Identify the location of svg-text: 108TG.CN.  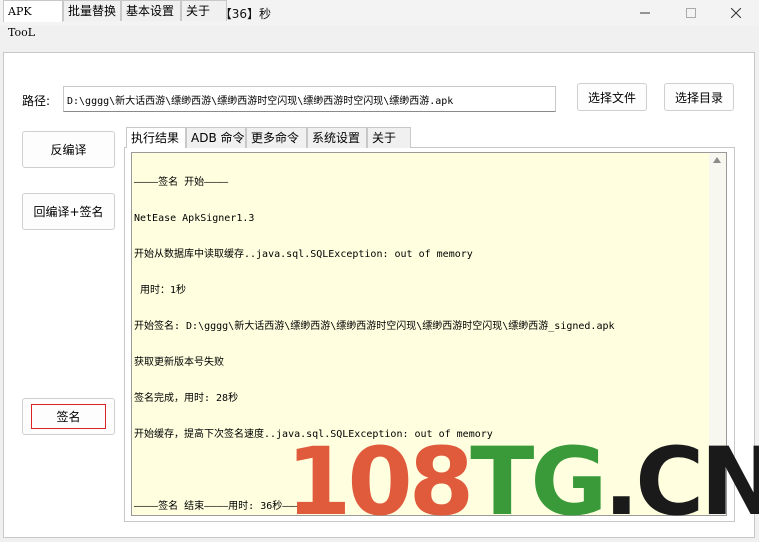
(522, 476).